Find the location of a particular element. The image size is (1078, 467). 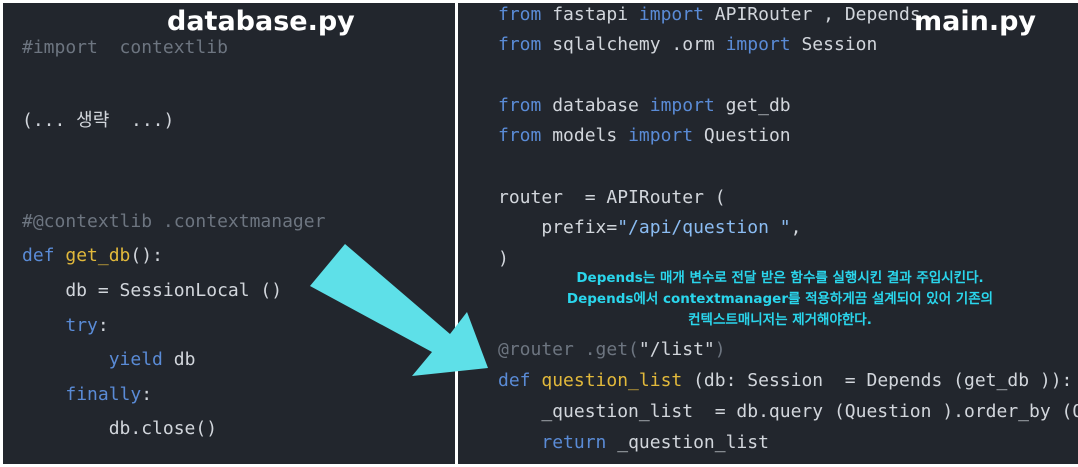

main-py-title: main.py is located at coordinates (975, 21).